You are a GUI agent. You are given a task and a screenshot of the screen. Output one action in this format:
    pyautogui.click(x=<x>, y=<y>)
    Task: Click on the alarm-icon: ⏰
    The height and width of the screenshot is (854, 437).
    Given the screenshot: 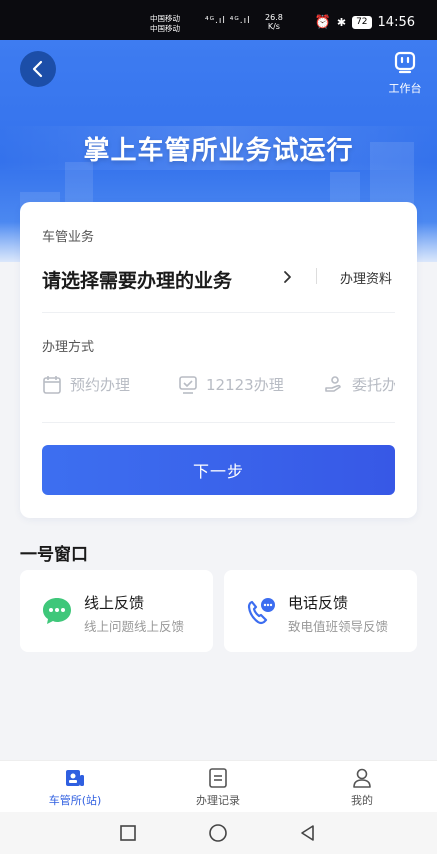 What is the action you would take?
    pyautogui.click(x=322, y=22)
    